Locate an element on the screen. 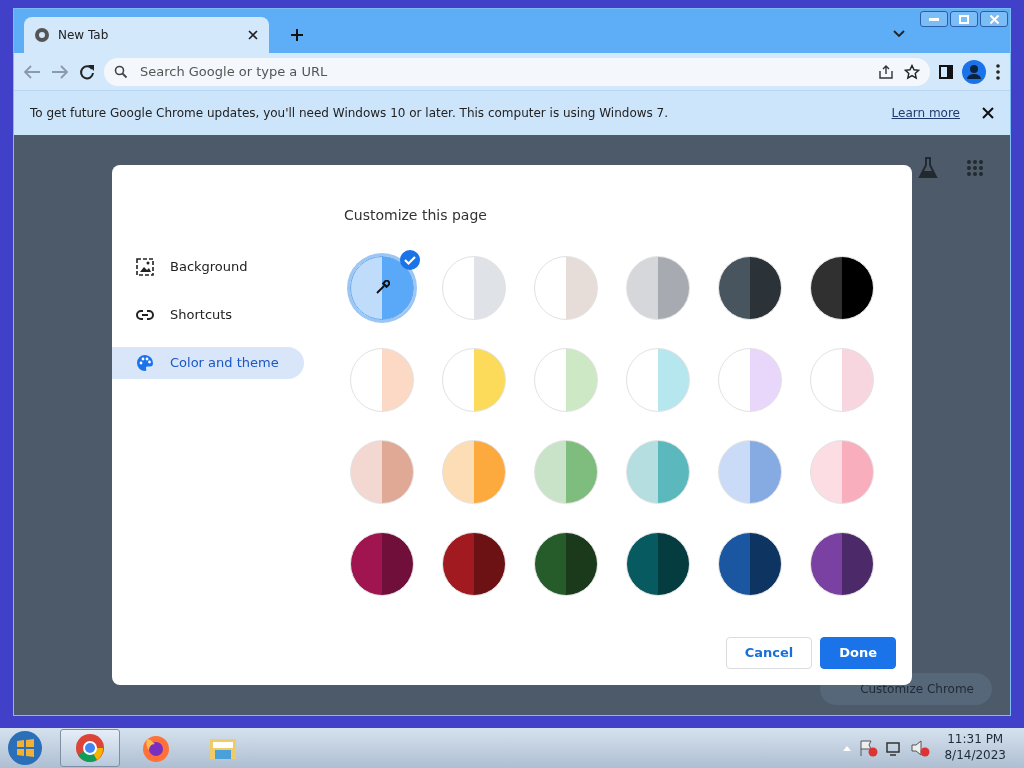  sidebar-item: Background is located at coordinates (208, 267).